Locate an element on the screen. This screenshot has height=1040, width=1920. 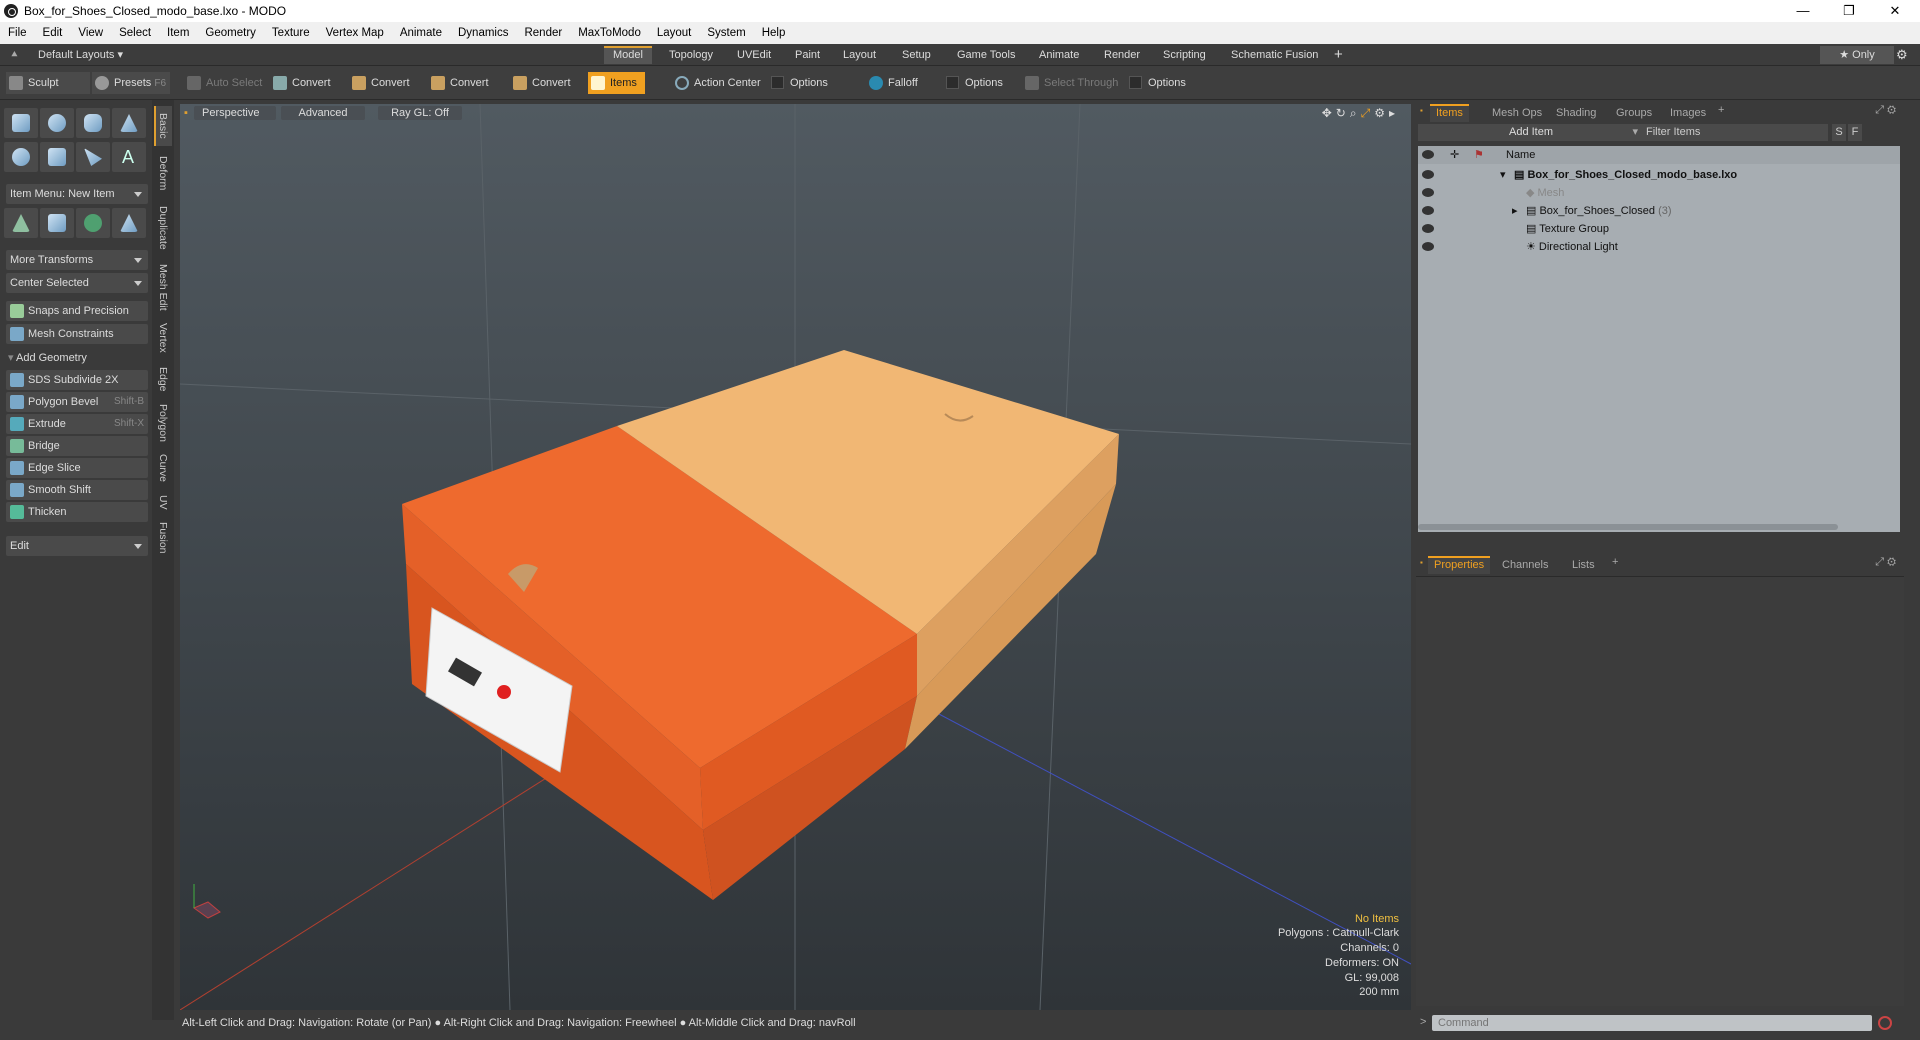
tab-animate: Animate is located at coordinates (1059, 55).